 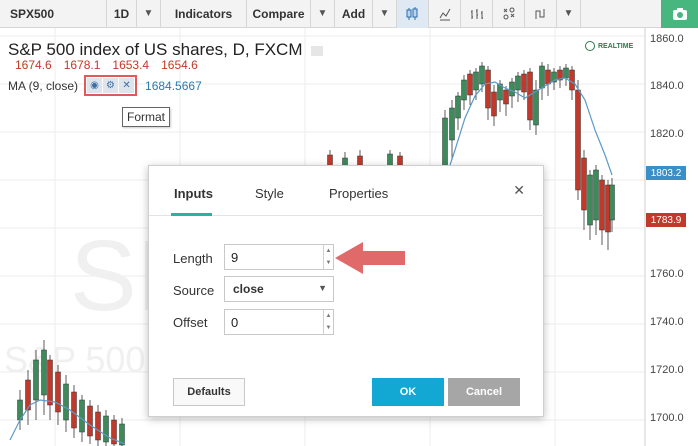 I want to click on symbol-field: SPX500, so click(x=53, y=14).